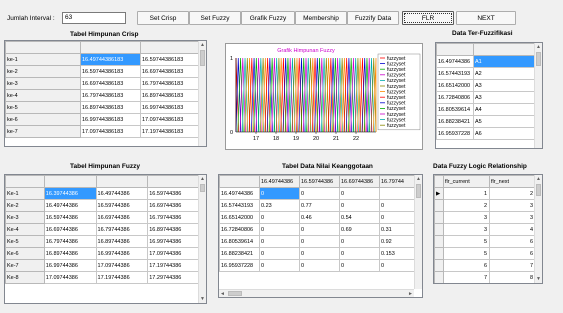  I want to click on interval-input: 63, so click(94, 18).